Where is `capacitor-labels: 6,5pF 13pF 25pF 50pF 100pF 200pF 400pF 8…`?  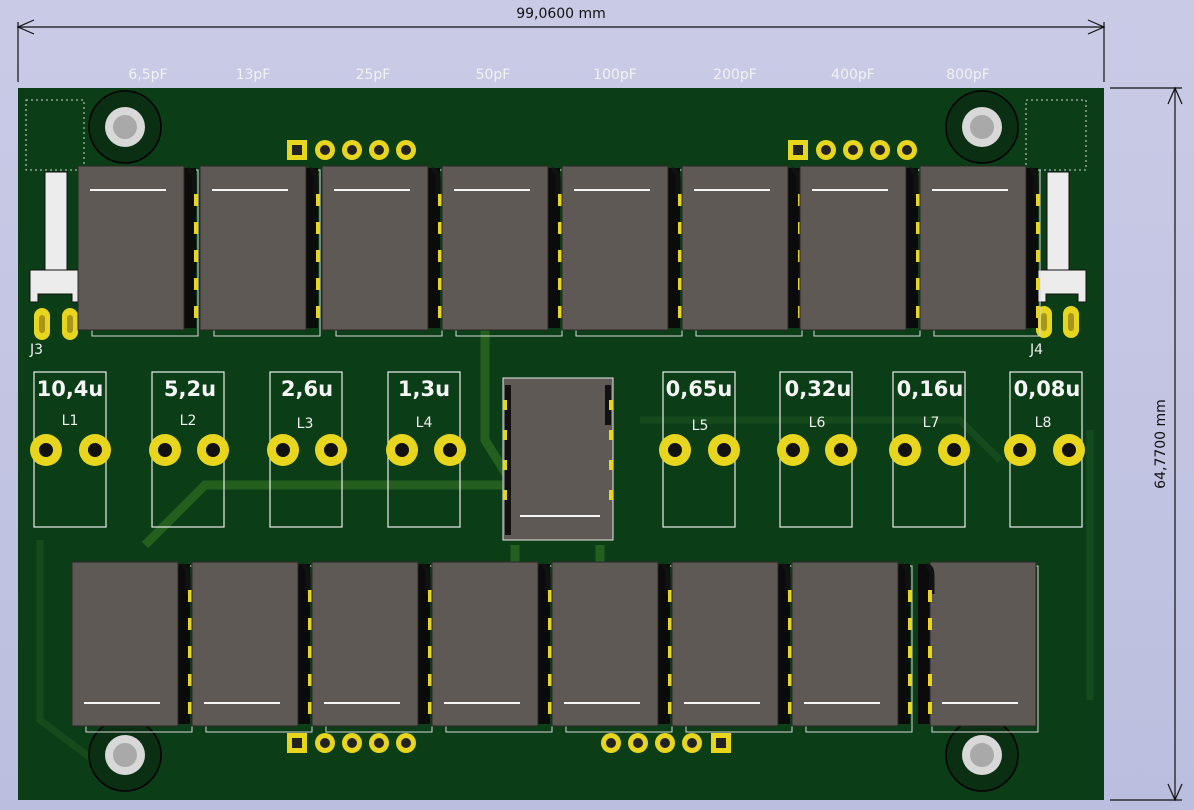 capacitor-labels: 6,5pF 13pF 25pF 50pF 100pF 200pF 400pF 8… is located at coordinates (558, 75).